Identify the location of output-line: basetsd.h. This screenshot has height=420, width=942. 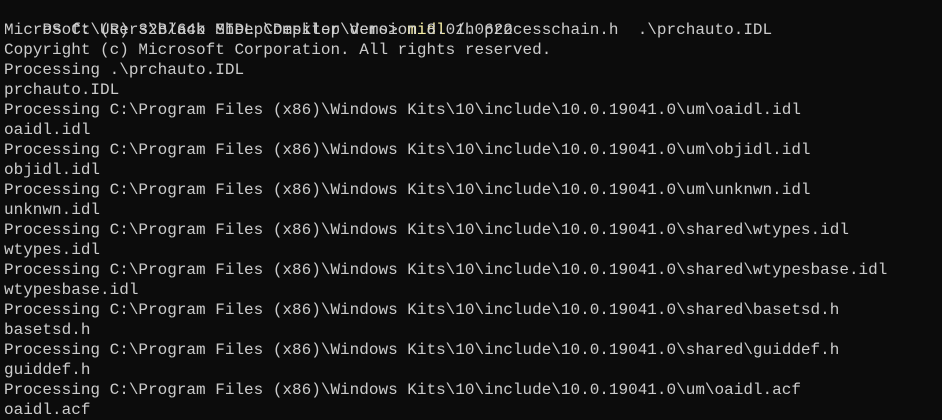
(47, 330).